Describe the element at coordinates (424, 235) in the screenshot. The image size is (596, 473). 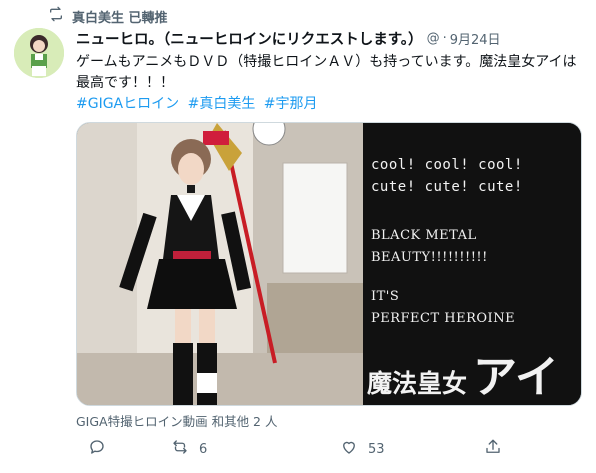
I see `promo-line: BLACK METAL` at that location.